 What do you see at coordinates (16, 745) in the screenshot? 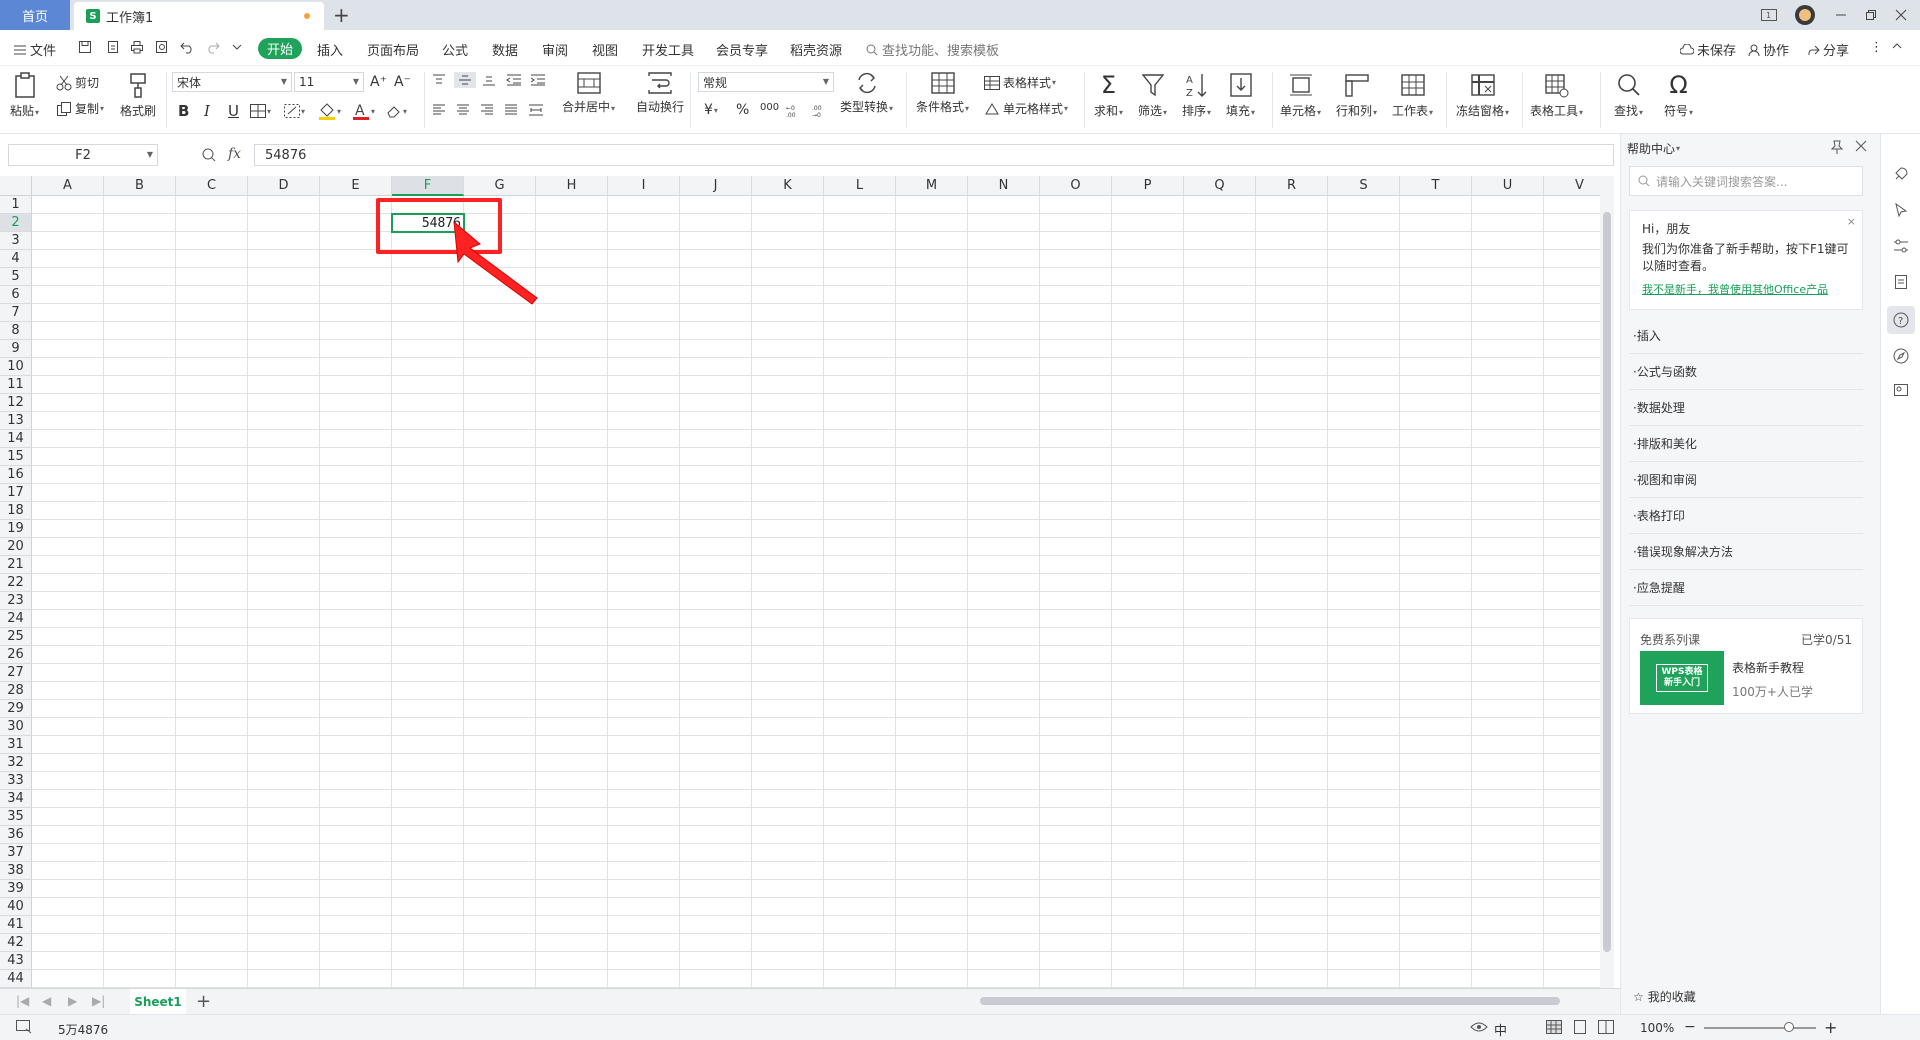
I see `row-header: 31` at bounding box center [16, 745].